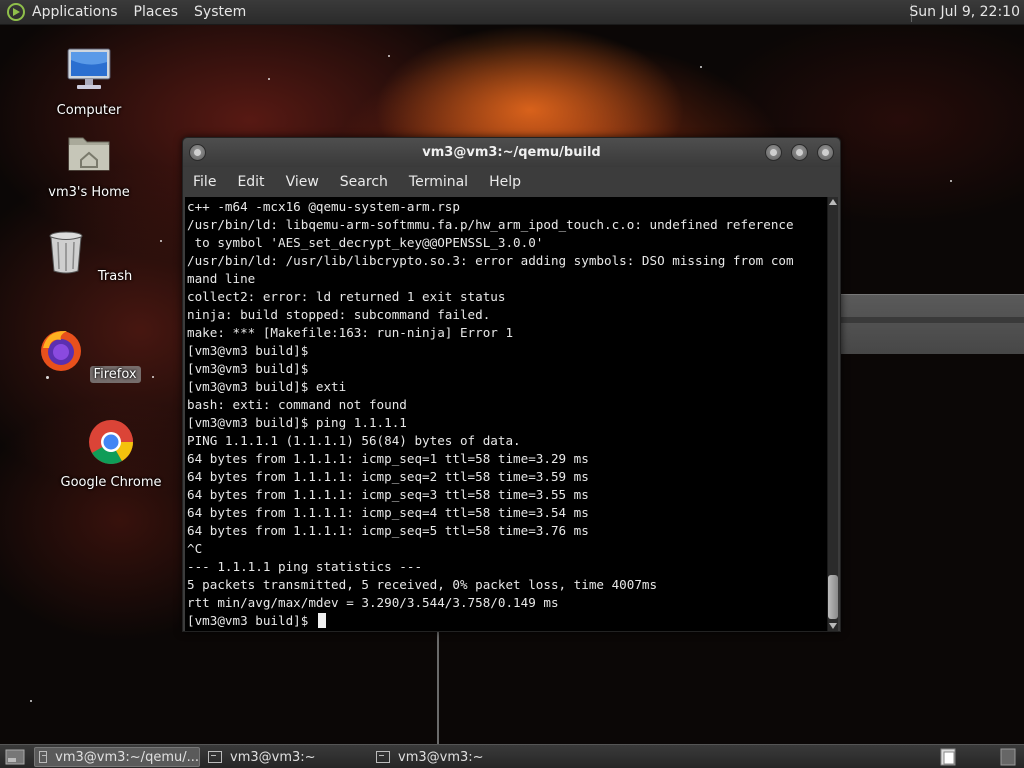  What do you see at coordinates (267, 386) in the screenshot?
I see `terminal-line: [vm3@vm3 build]$ exti` at bounding box center [267, 386].